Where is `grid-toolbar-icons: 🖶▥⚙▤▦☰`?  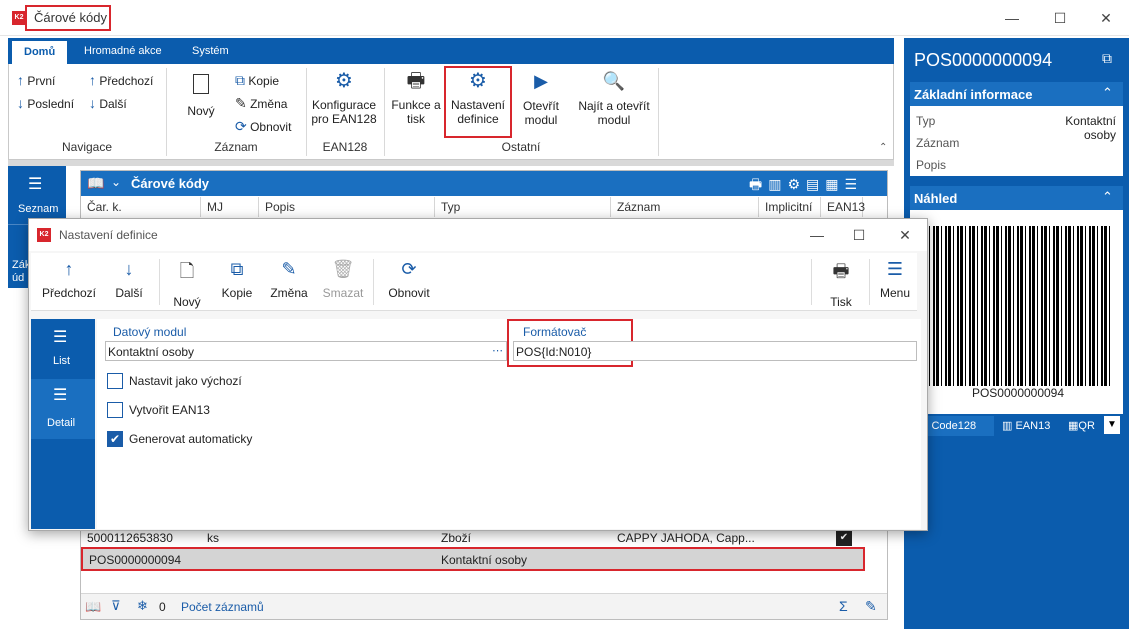
grid-toolbar-icons: 🖶▥⚙▤▦☰ is located at coordinates (806, 186).